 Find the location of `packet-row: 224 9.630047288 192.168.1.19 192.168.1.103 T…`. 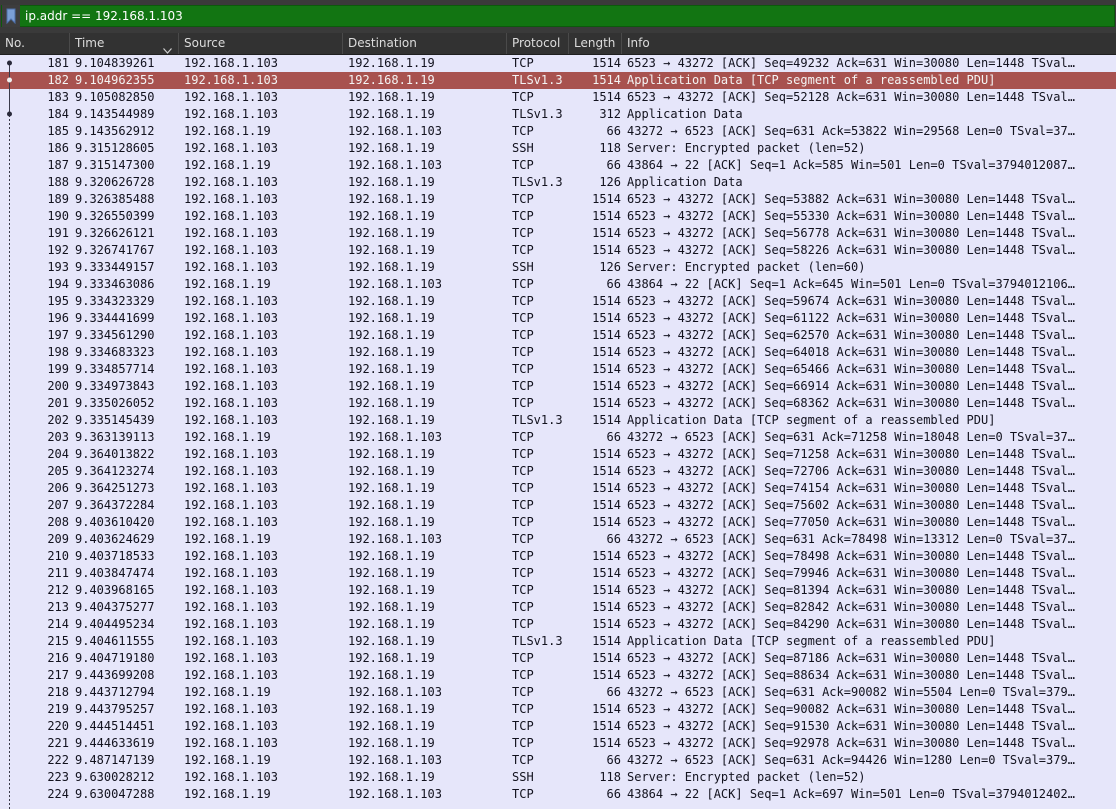

packet-row: 224 9.630047288 192.168.1.19 192.168.1.103 T… is located at coordinates (558, 794).